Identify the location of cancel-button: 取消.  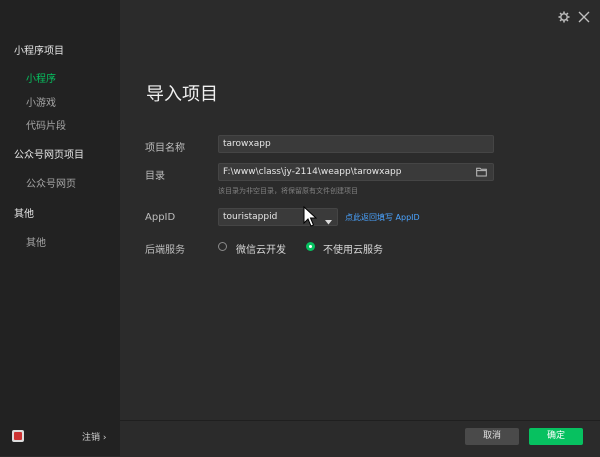
(492, 436).